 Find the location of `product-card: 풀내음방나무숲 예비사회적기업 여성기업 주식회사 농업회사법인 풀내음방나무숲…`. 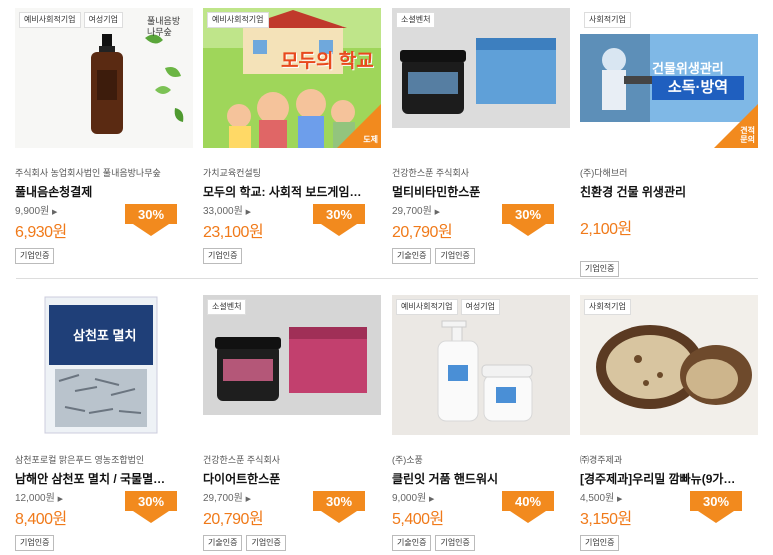

product-card: 풀내음방나무숲 예비사회적기업 여성기업 주식회사 농업회사법인 풀내음방나무숲… is located at coordinates (104, 136).